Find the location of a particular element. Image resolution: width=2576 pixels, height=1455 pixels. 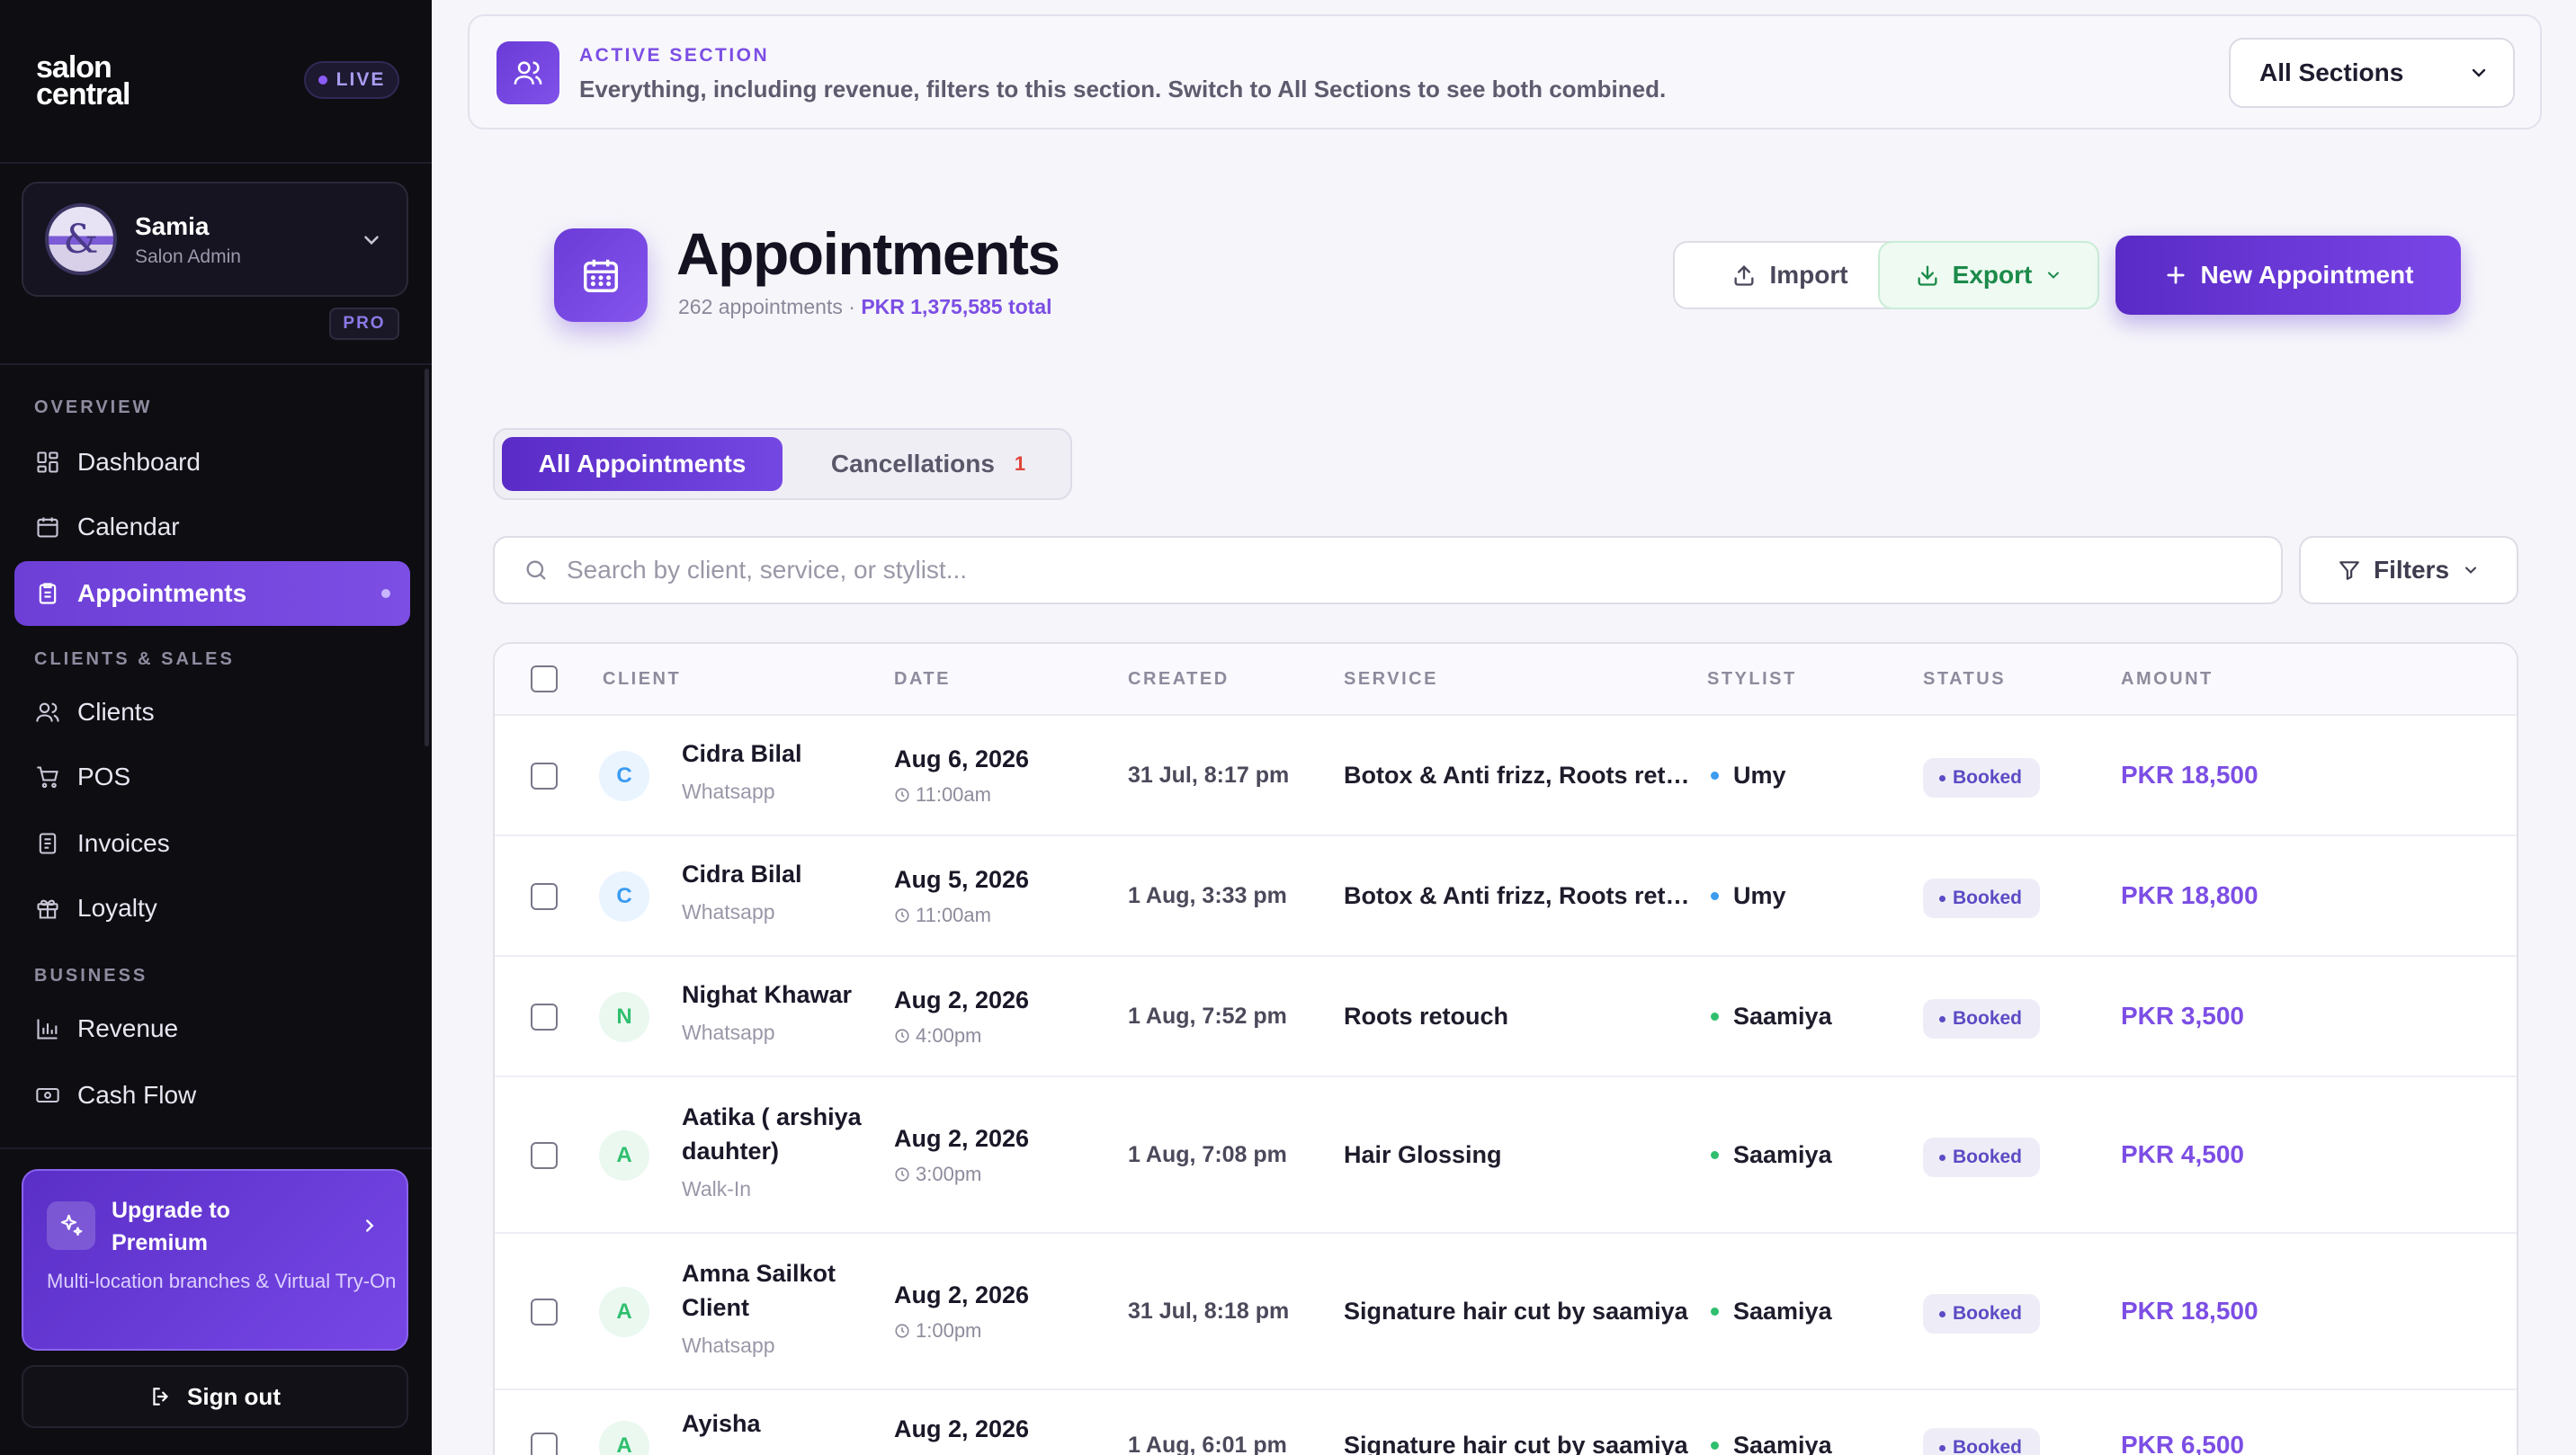

cash-icon is located at coordinates (47, 1095).